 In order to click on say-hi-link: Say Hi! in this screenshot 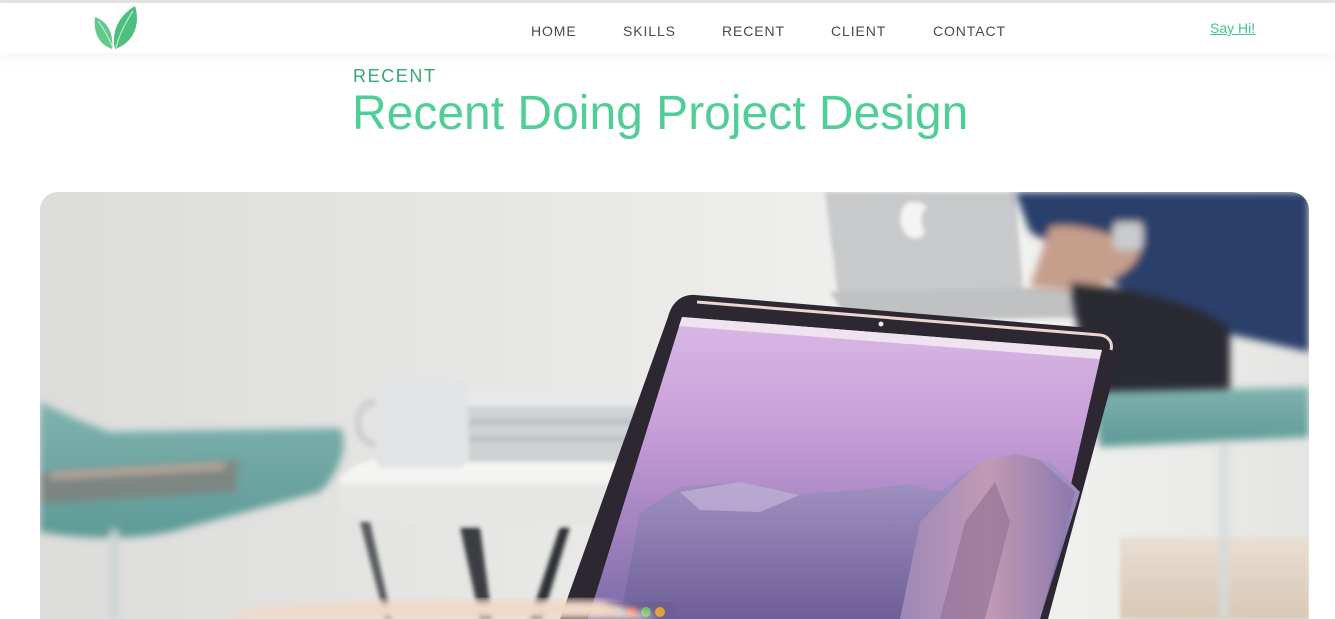, I will do `click(1232, 28)`.